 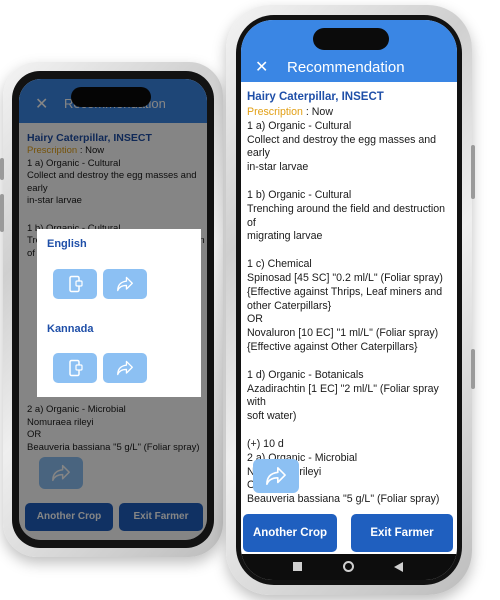 I want to click on phone-button-kannada, so click(x=75, y=368).